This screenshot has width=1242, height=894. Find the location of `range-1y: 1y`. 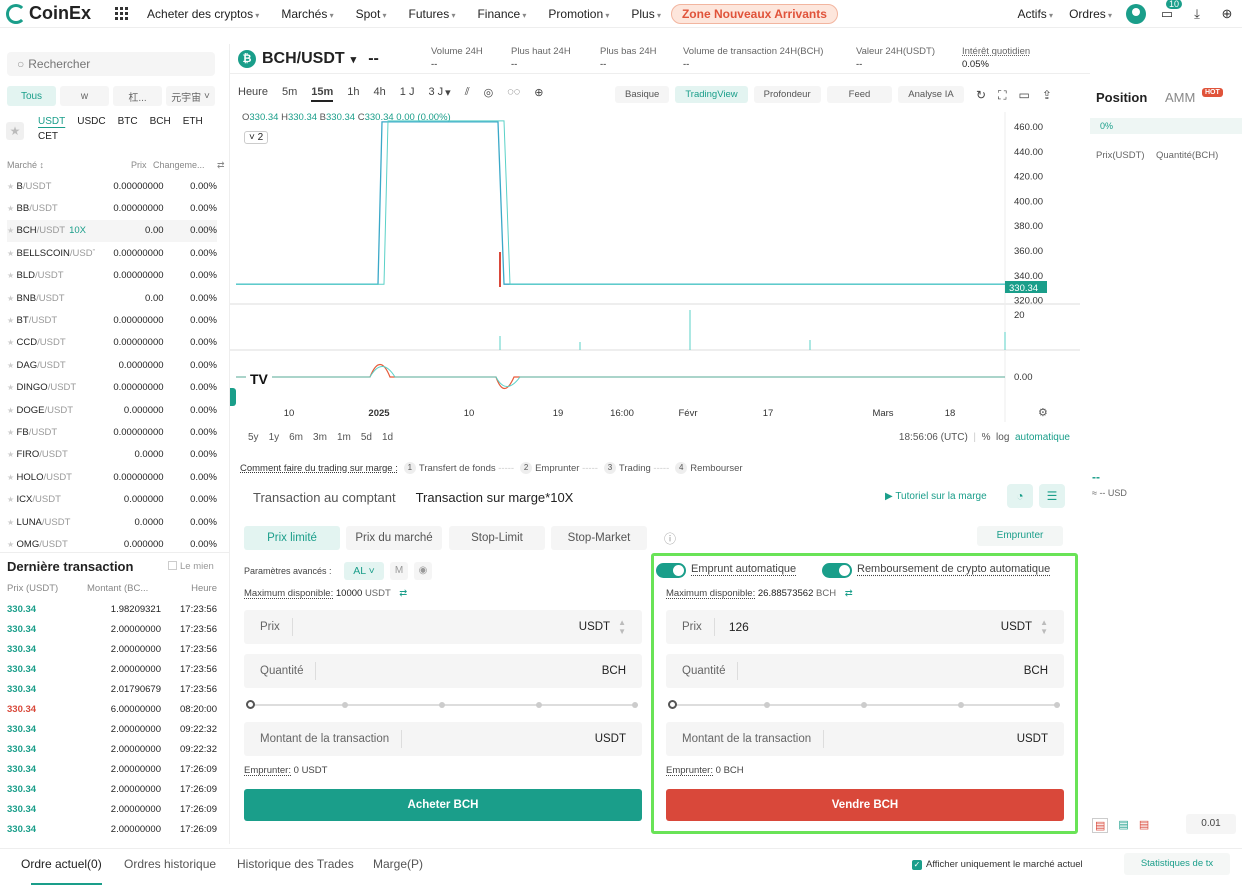

range-1y: 1y is located at coordinates (274, 437).